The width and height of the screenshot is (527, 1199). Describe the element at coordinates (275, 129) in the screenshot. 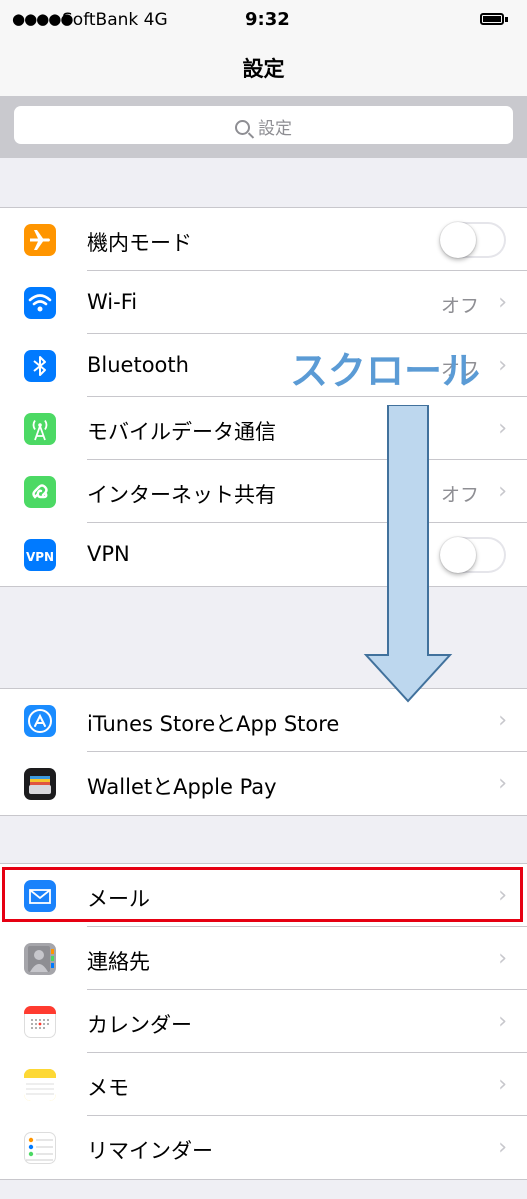

I see `search-placeholder-text: 設定` at that location.